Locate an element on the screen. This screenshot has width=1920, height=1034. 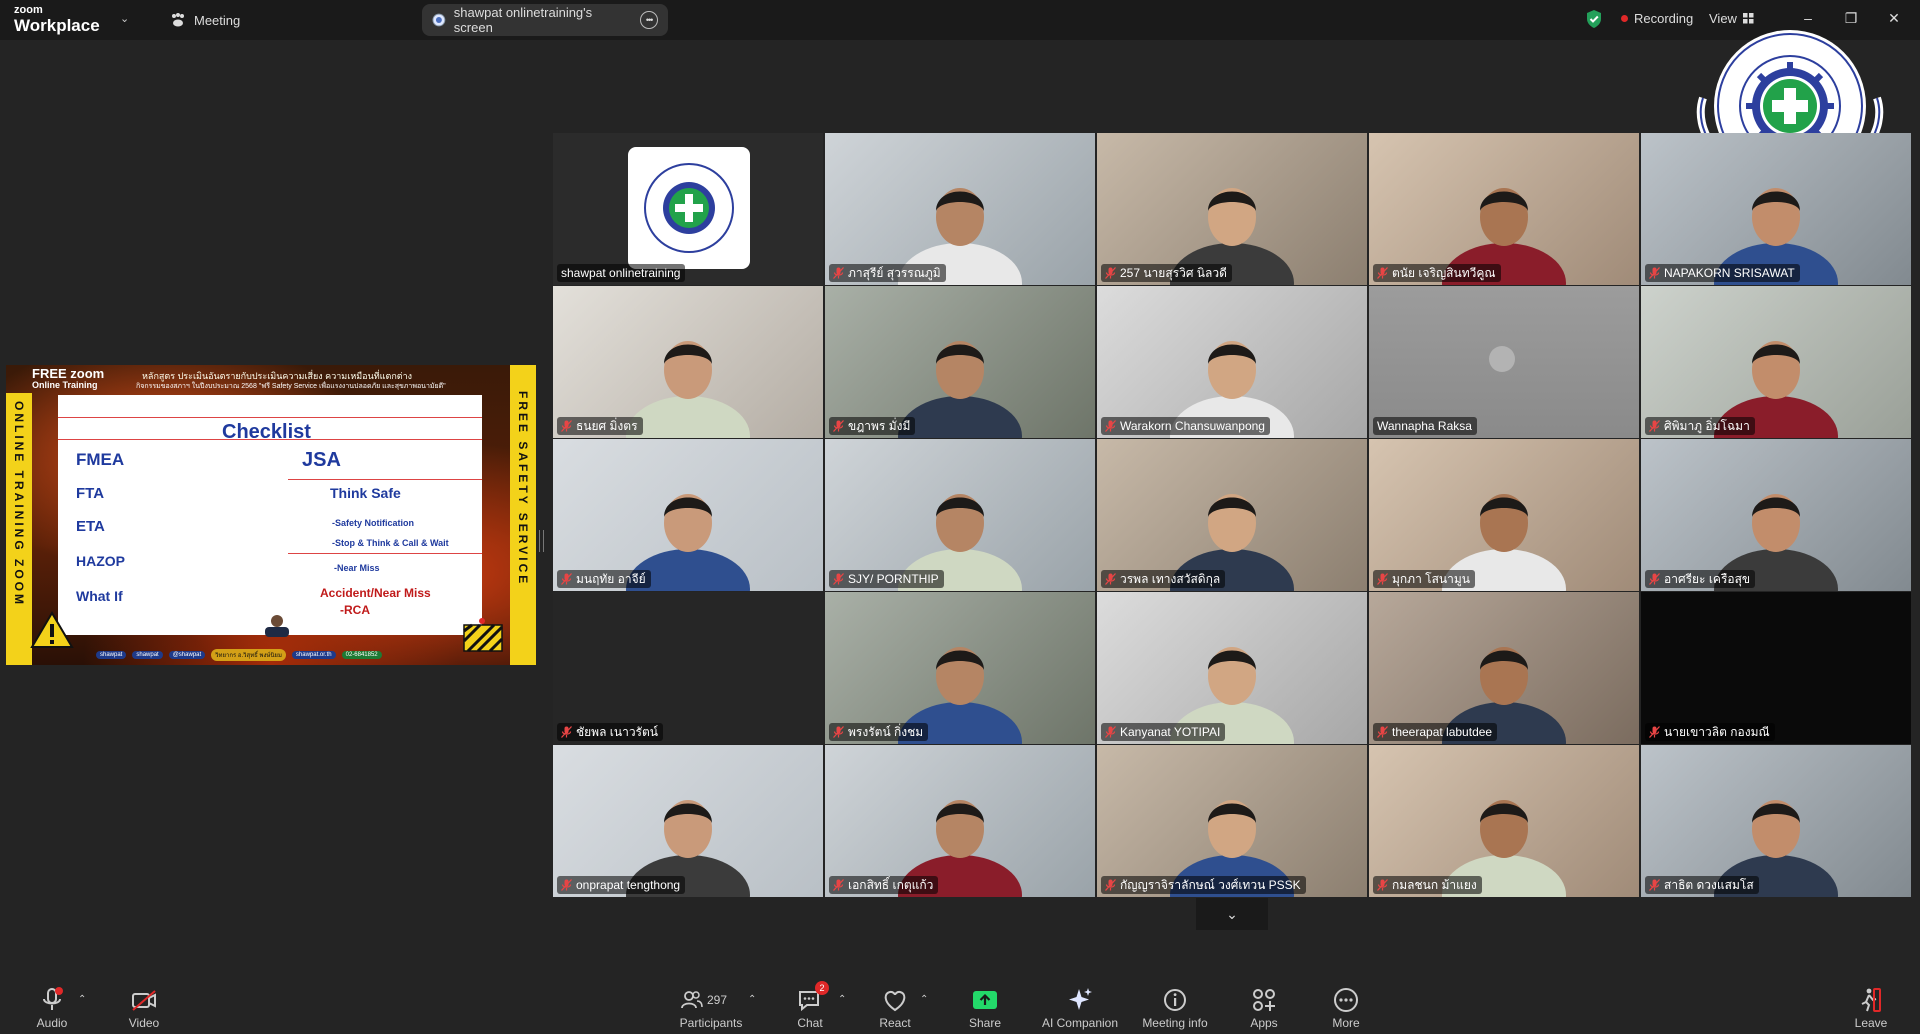
tab-meeting-label: Meeting is located at coordinates (217, 20).